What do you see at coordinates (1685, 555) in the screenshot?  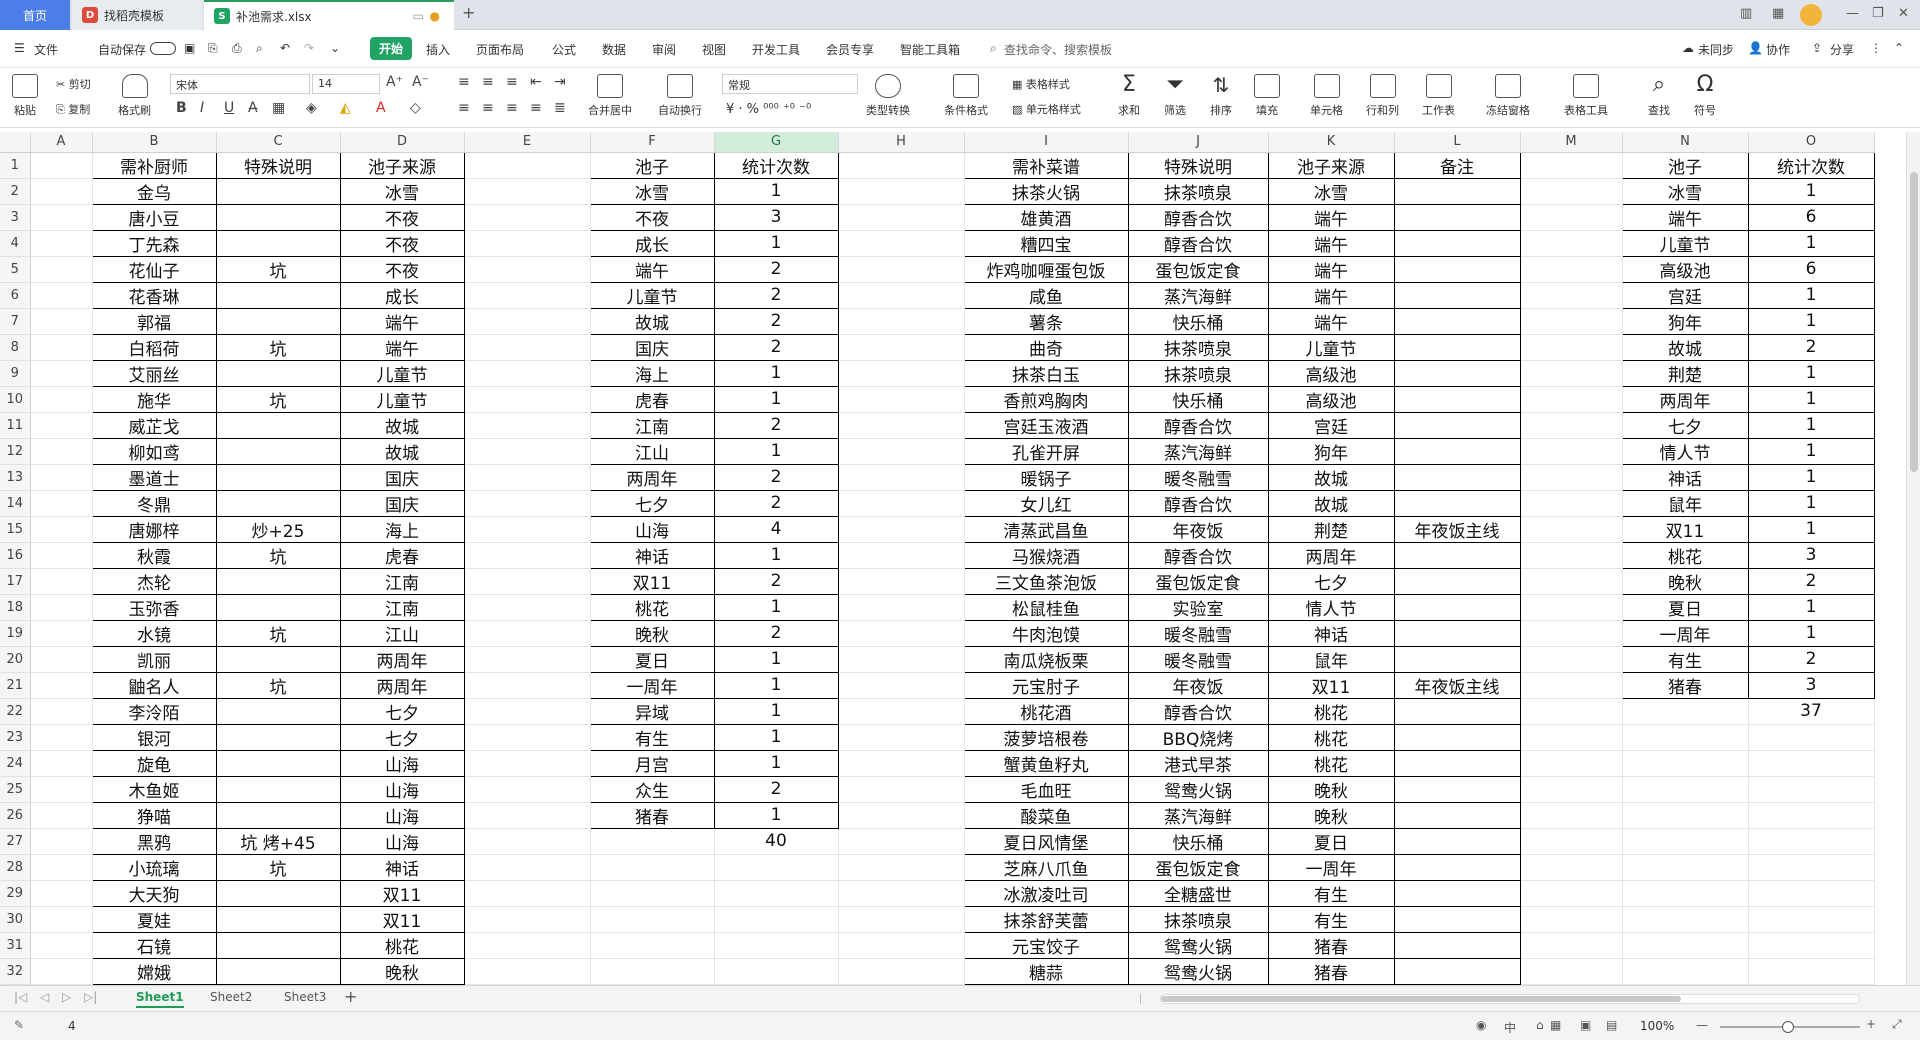 I see `cell: 桃花` at bounding box center [1685, 555].